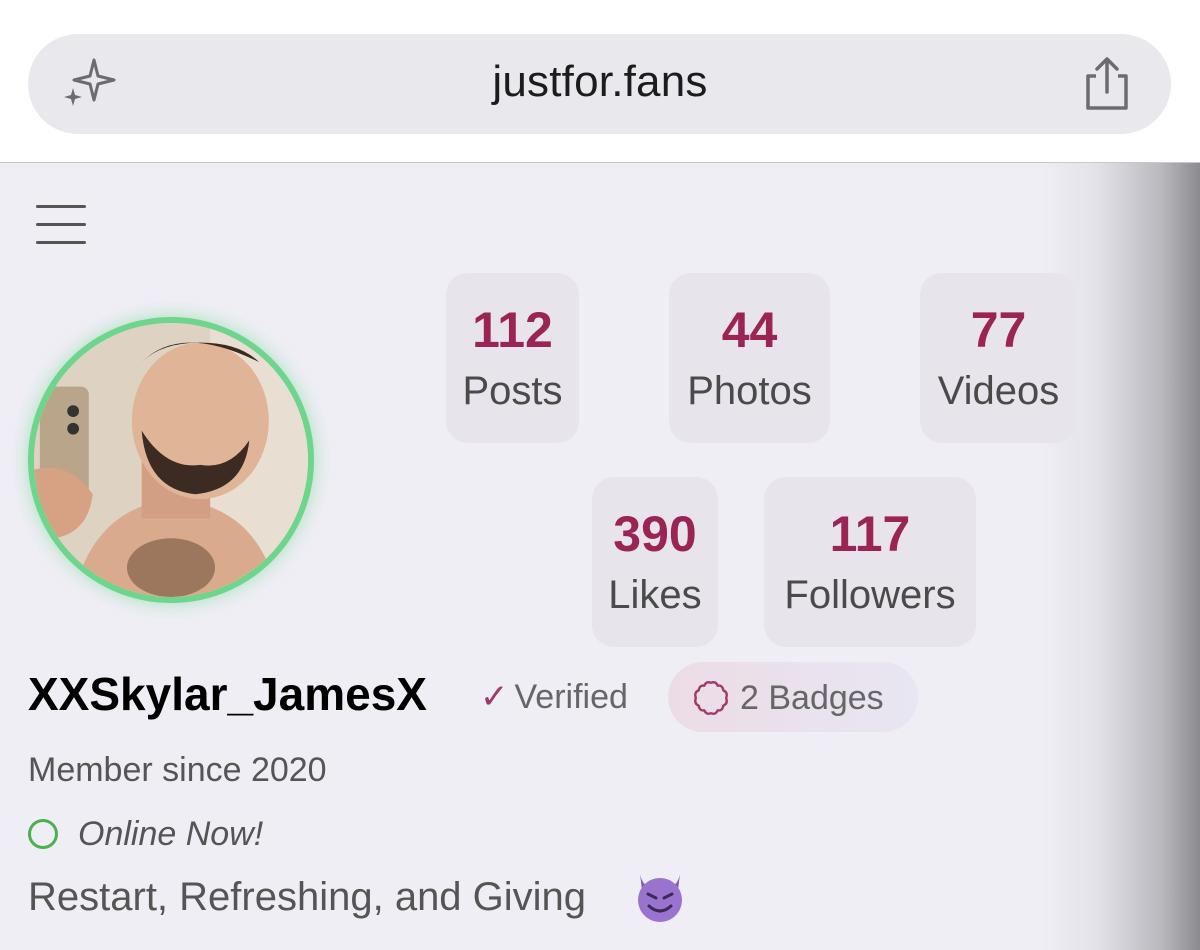 This screenshot has height=950, width=1200. I want to click on stat-posts: 112 Posts, so click(512, 358).